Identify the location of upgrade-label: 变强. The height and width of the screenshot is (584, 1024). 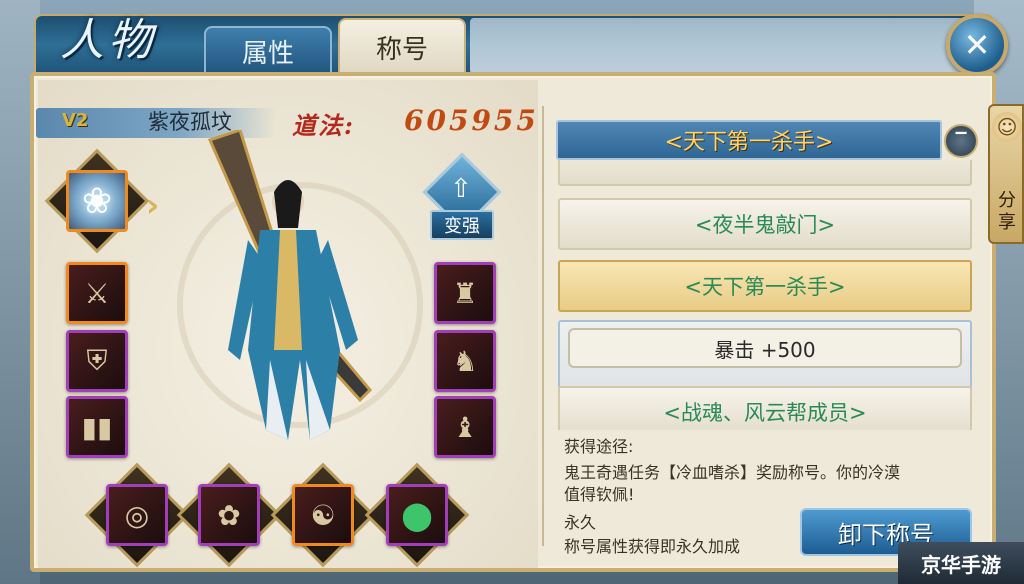
(462, 225).